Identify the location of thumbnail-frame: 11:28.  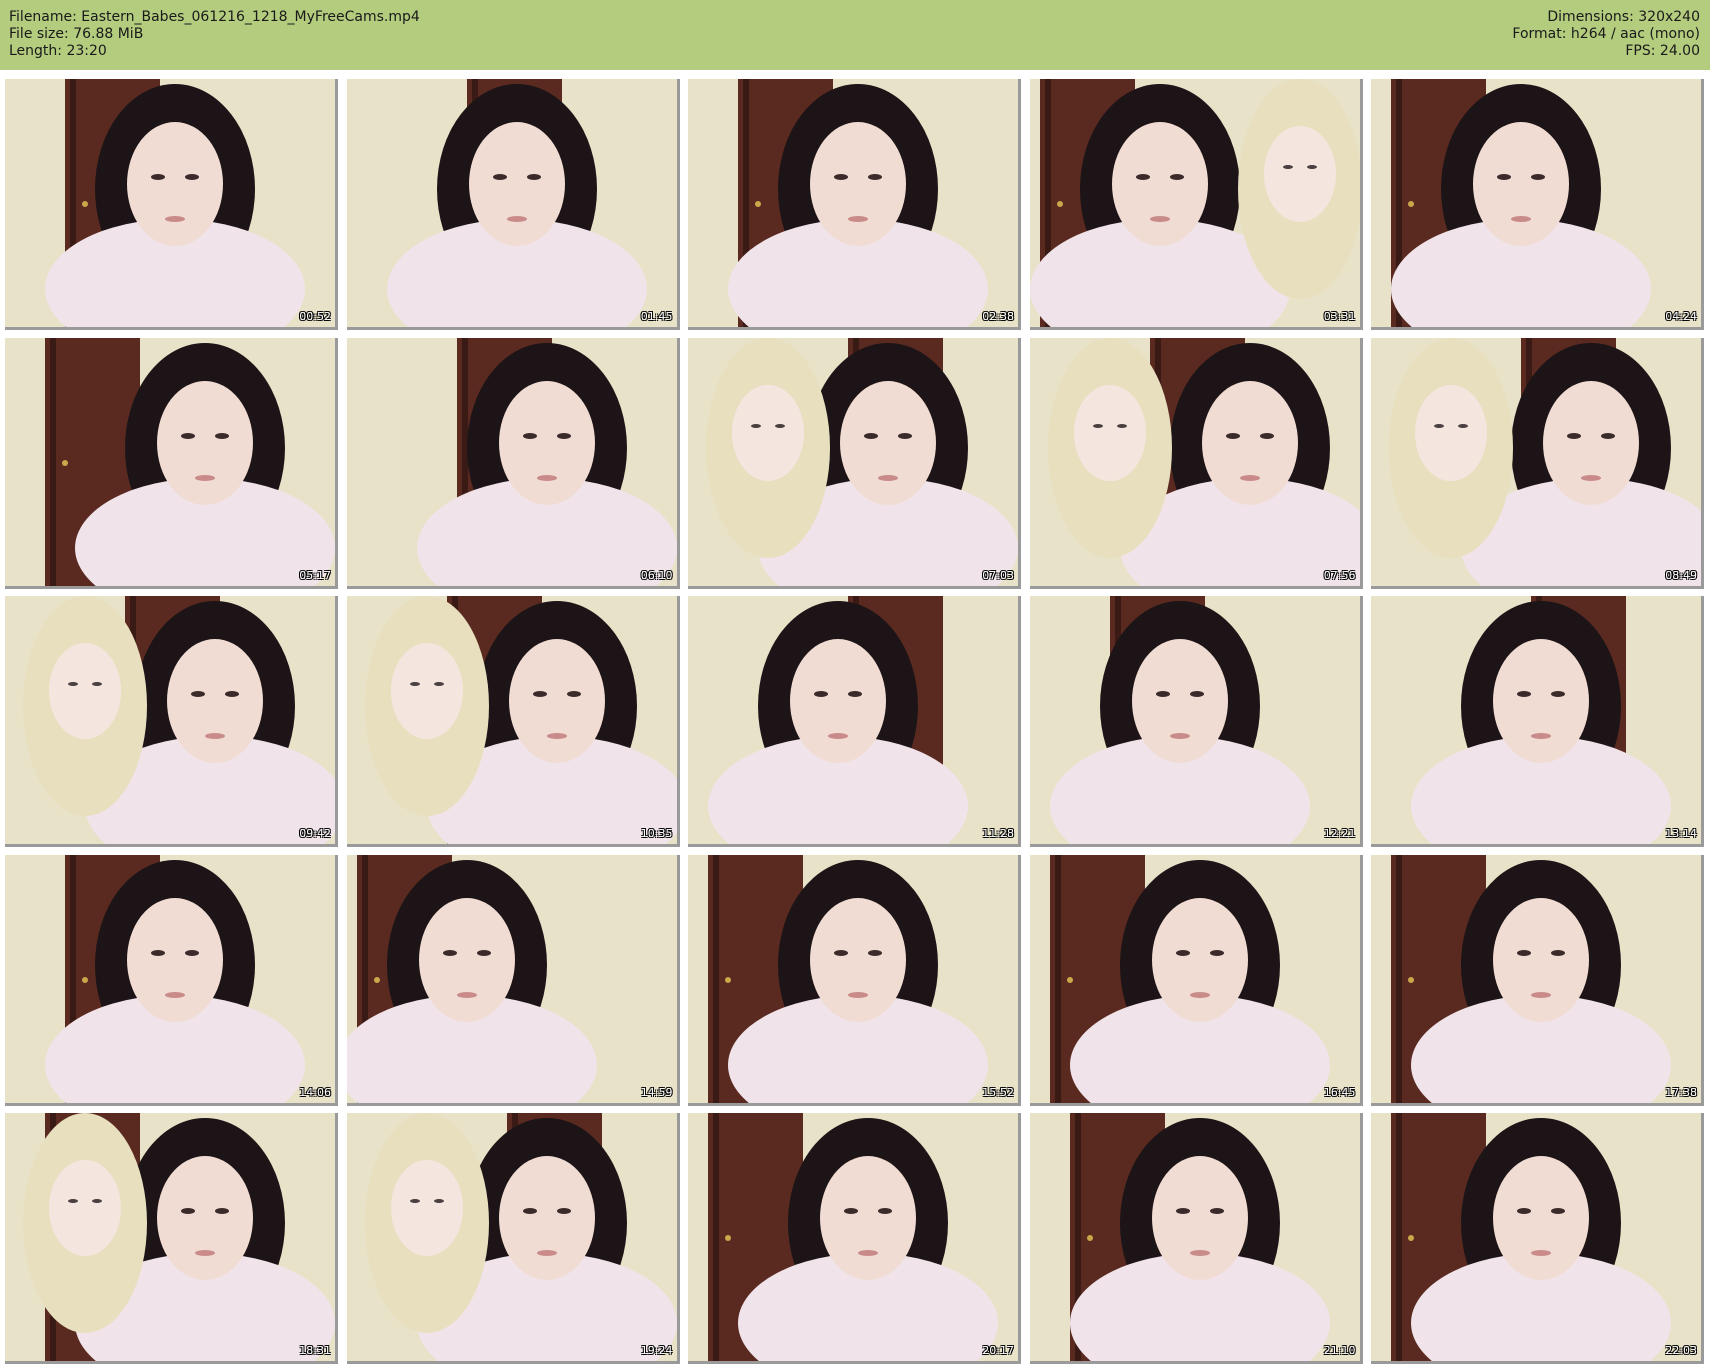
(854, 721).